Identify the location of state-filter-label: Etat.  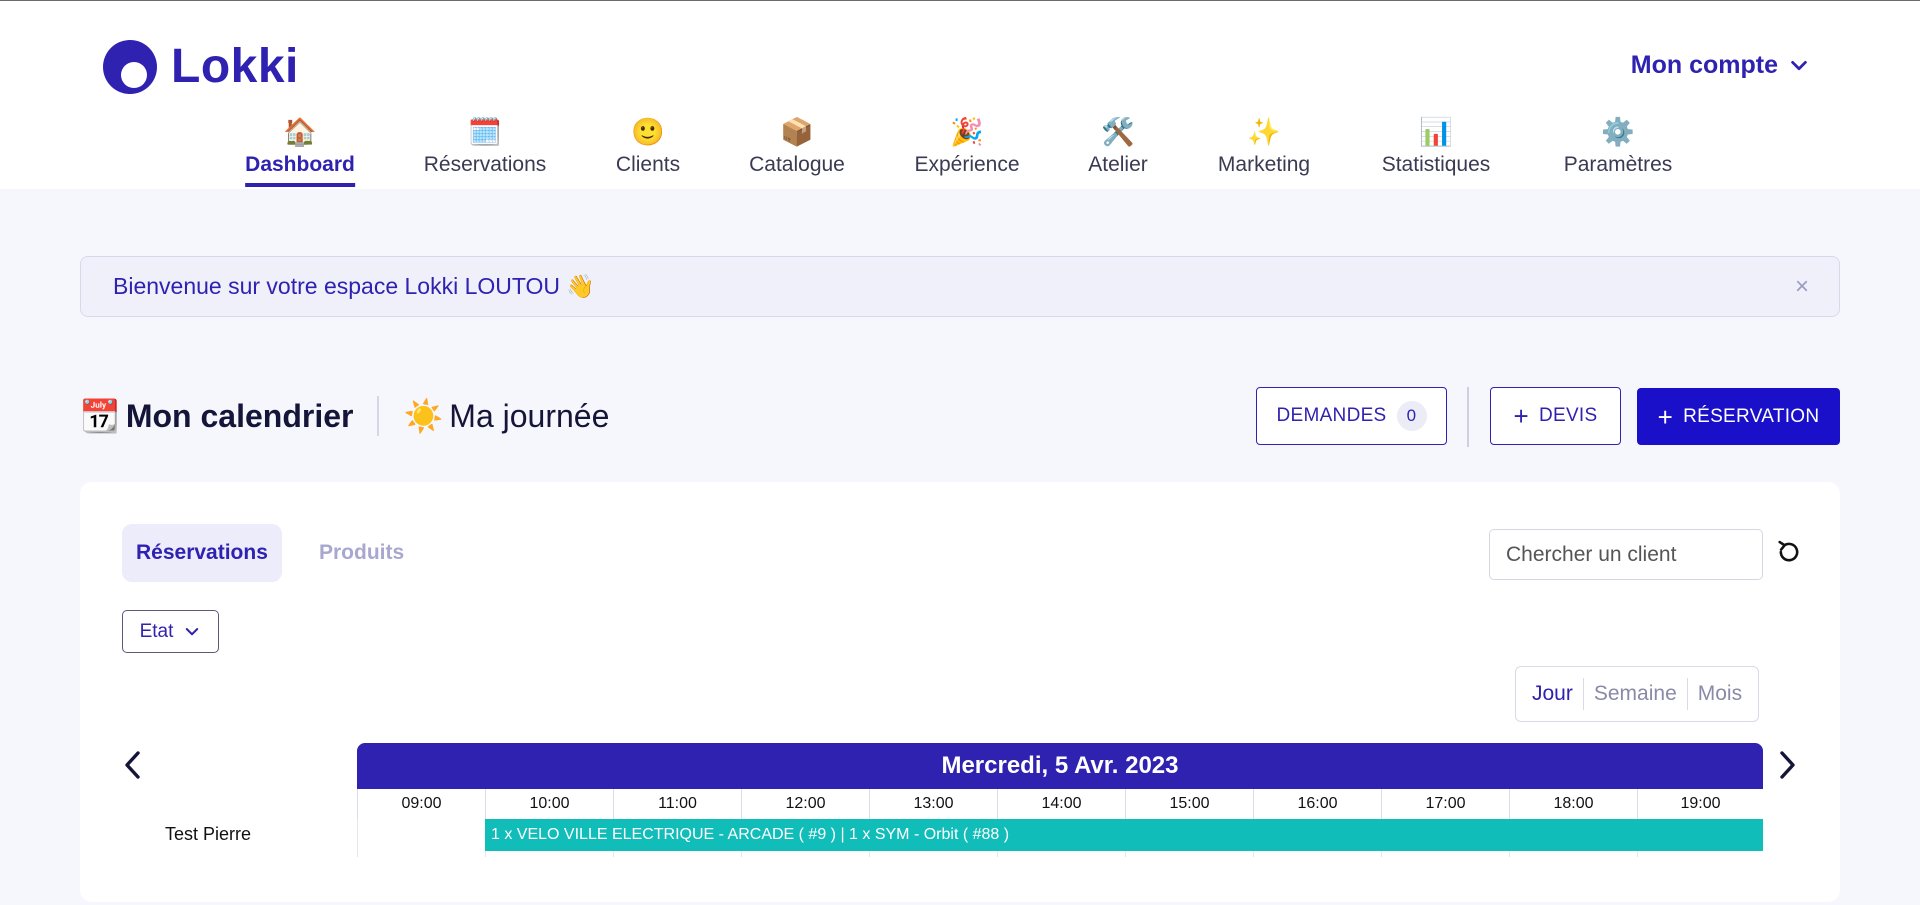
(156, 631).